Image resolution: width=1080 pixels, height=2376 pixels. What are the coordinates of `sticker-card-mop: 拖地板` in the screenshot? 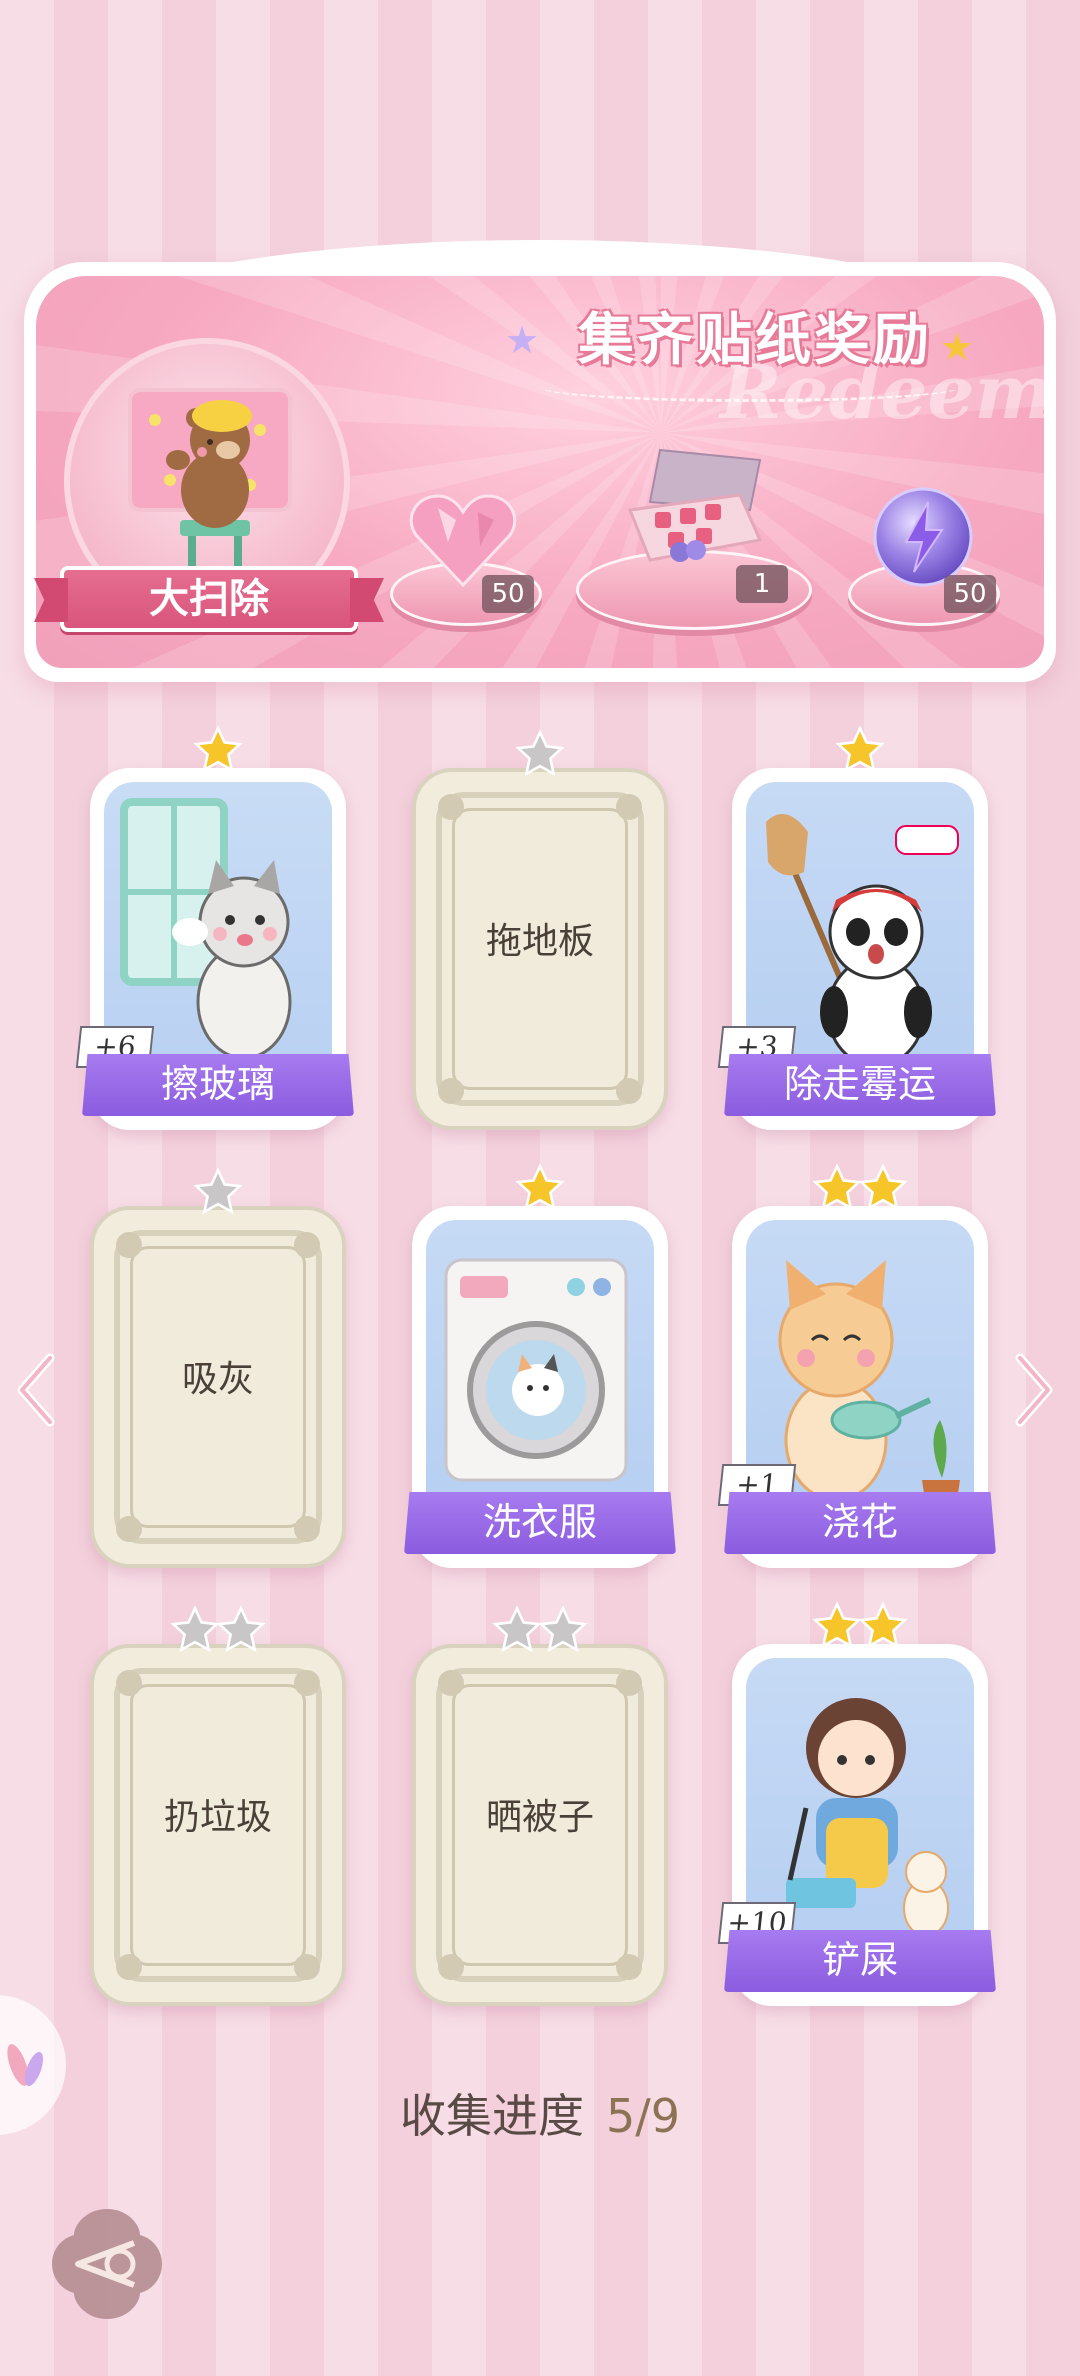 It's located at (540, 929).